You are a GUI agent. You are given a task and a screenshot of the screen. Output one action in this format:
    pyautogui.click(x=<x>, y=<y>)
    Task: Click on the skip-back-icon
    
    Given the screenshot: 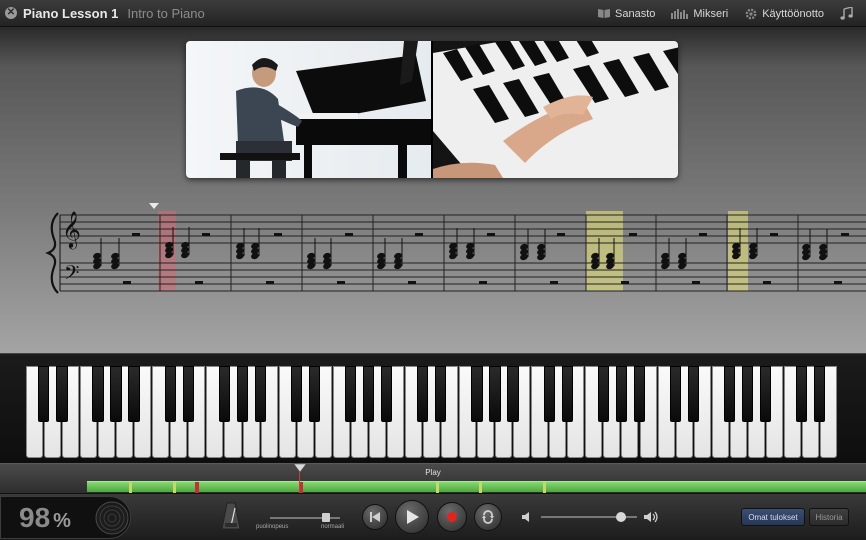 What is the action you would take?
    pyautogui.click(x=375, y=517)
    